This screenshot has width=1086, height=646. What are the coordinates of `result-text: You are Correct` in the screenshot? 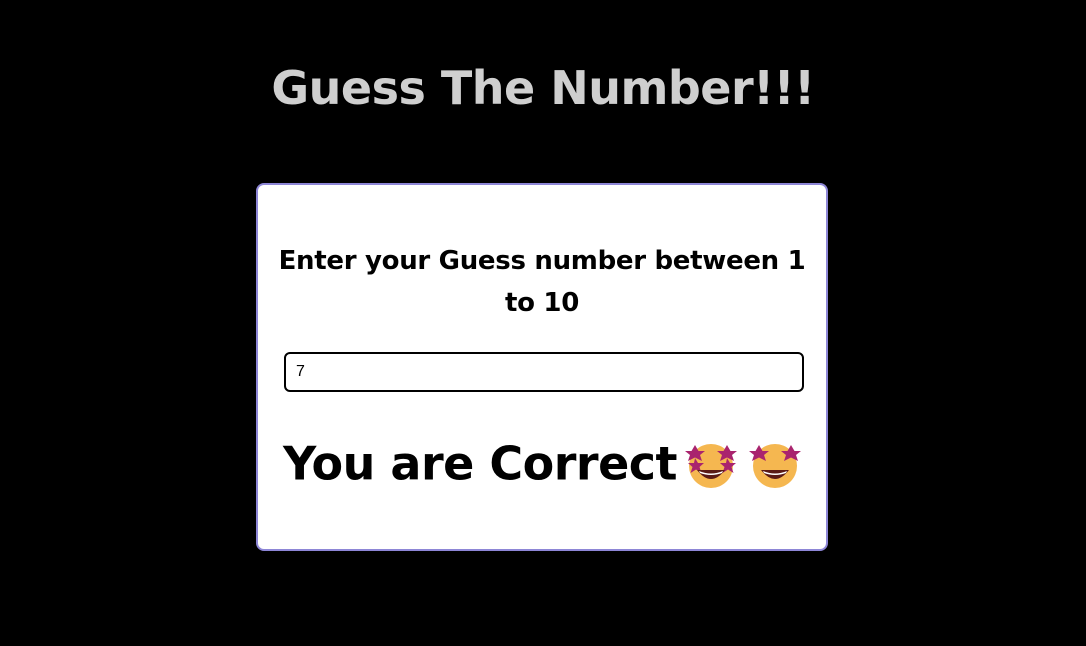 It's located at (480, 463).